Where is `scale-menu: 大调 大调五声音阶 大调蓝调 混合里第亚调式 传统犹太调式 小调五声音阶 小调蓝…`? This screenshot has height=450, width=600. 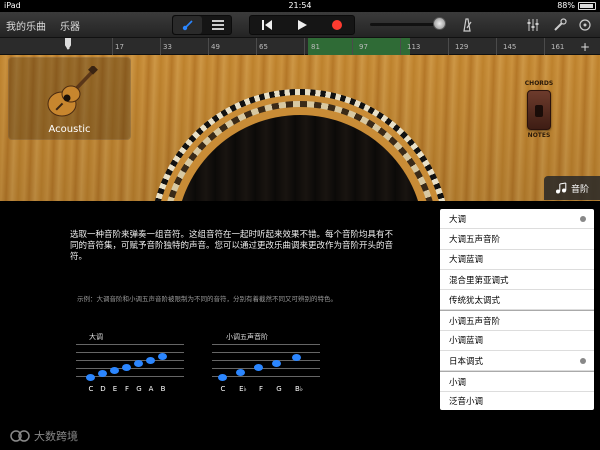 scale-menu: 大调 大调五声音阶 大调蓝调 混合里第亚调式 传统犹太调式 小调五声音阶 小调蓝… is located at coordinates (517, 309).